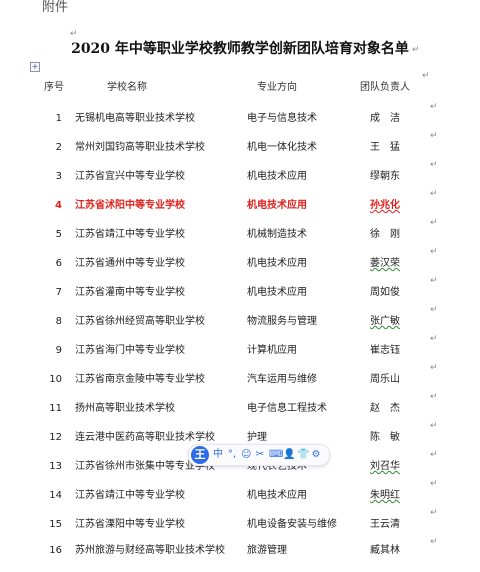  I want to click on row-school: 常州刘国钧高等职业技术学校, so click(140, 147).